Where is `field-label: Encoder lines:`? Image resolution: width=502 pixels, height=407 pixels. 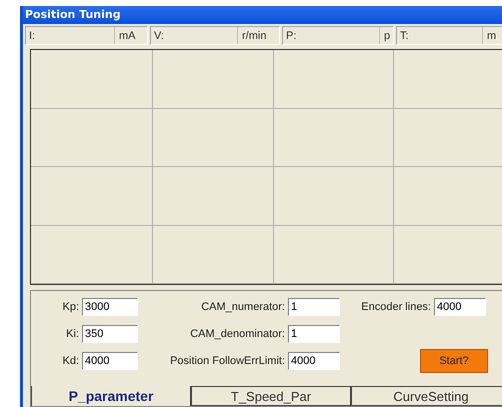 field-label: Encoder lines: is located at coordinates (395, 307).